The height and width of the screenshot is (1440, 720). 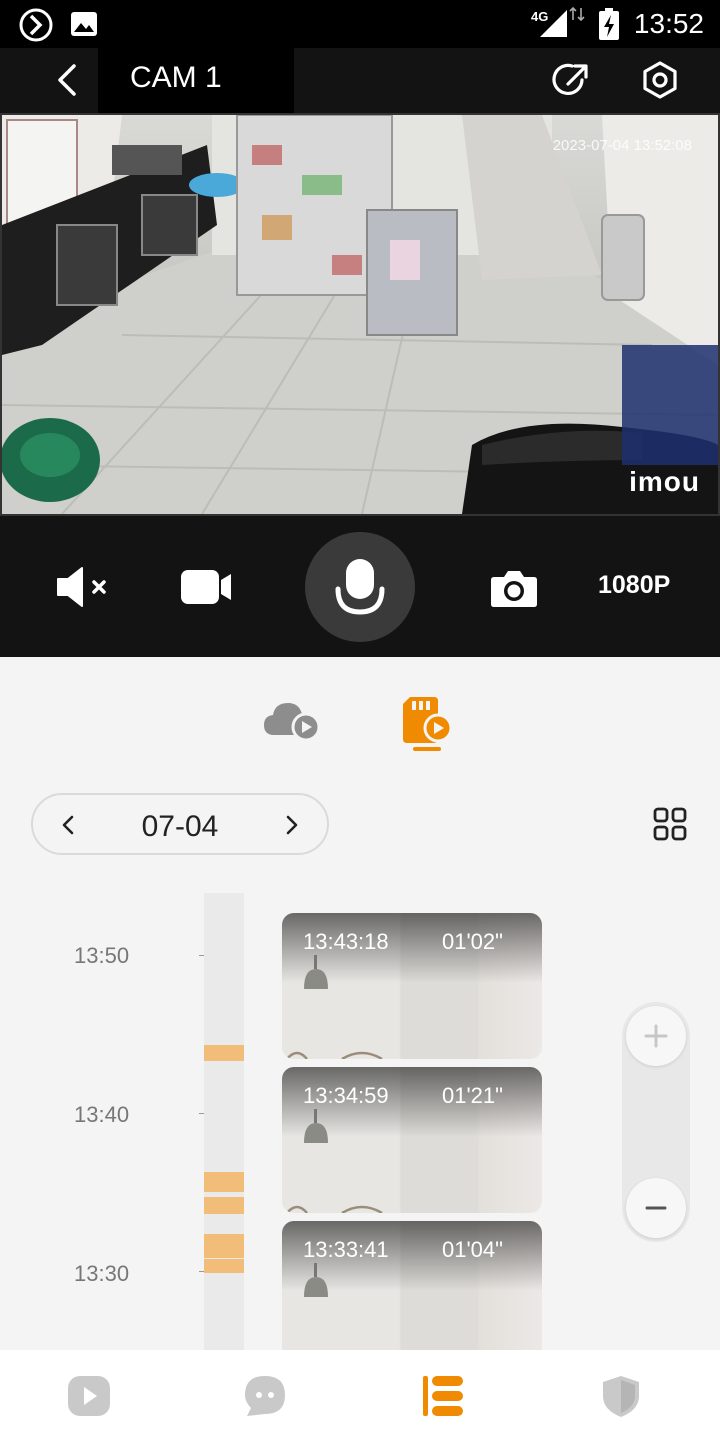 I want to click on live-icon, so click(x=89, y=1396).